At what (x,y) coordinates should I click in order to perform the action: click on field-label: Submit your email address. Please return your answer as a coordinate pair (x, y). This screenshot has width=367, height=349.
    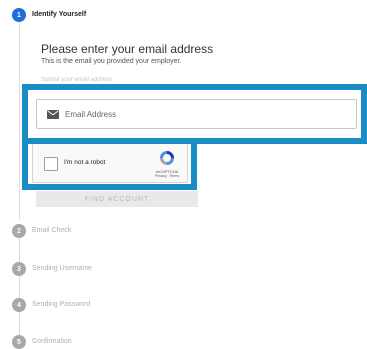
    Looking at the image, I should click on (77, 80).